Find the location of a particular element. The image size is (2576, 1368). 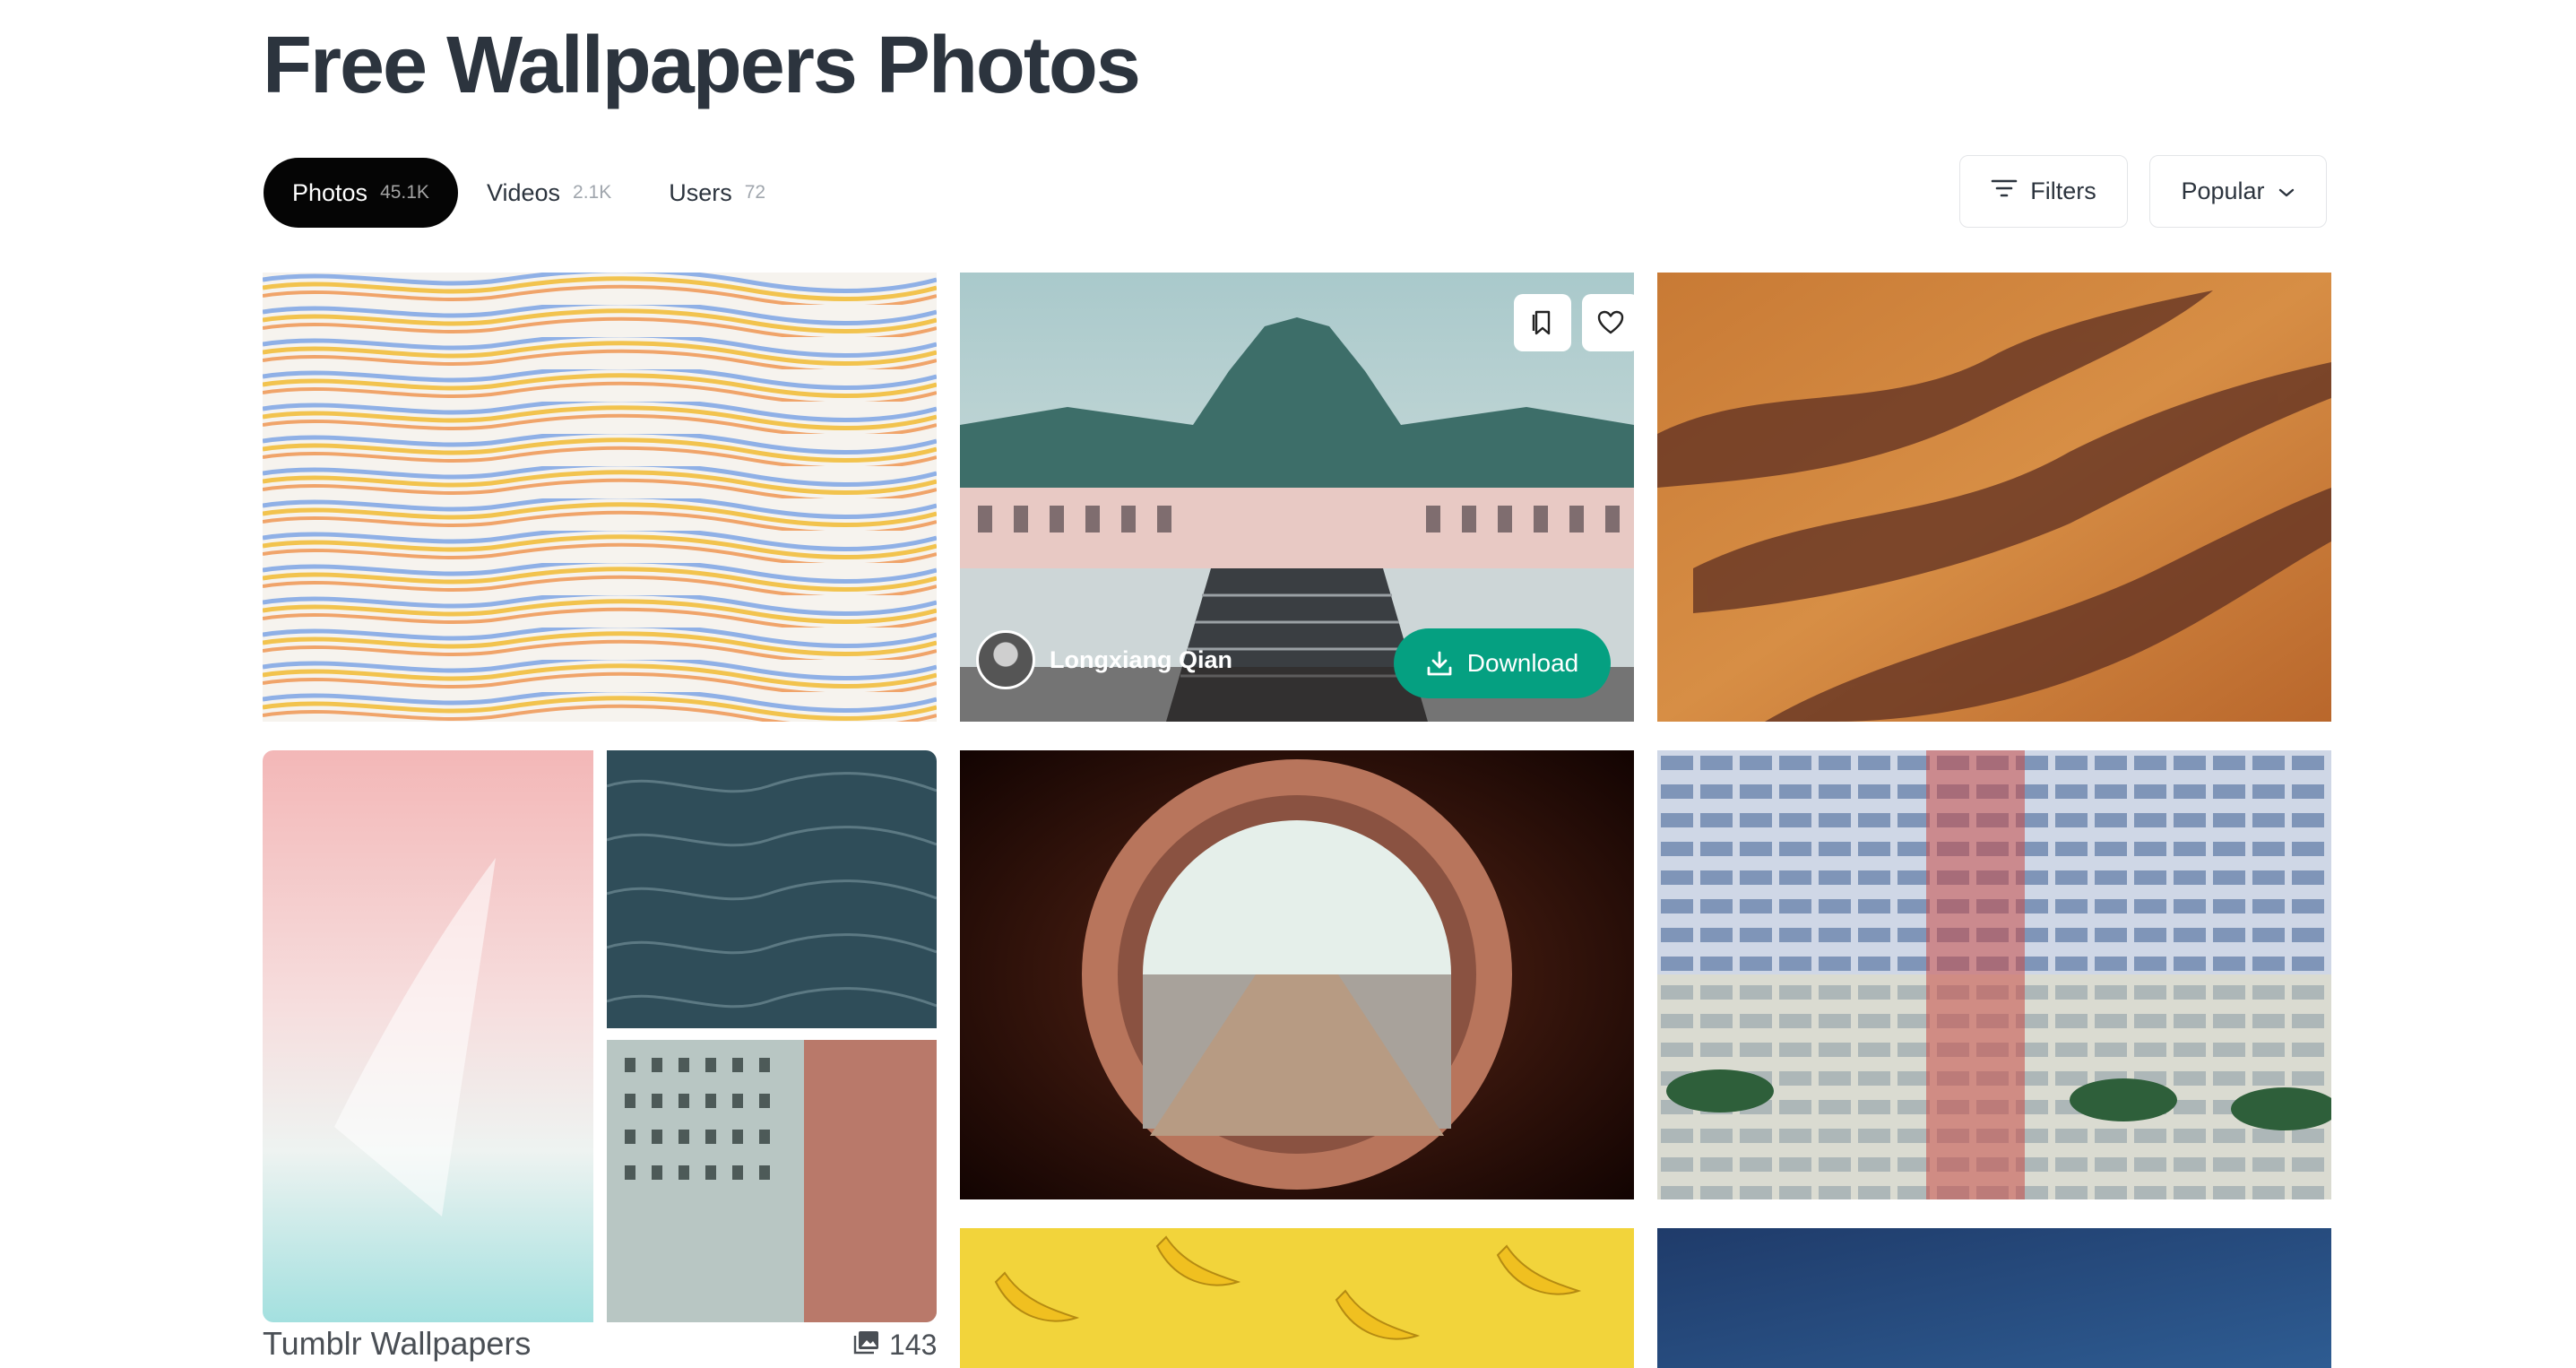

bookmark-button is located at coordinates (1542, 322).